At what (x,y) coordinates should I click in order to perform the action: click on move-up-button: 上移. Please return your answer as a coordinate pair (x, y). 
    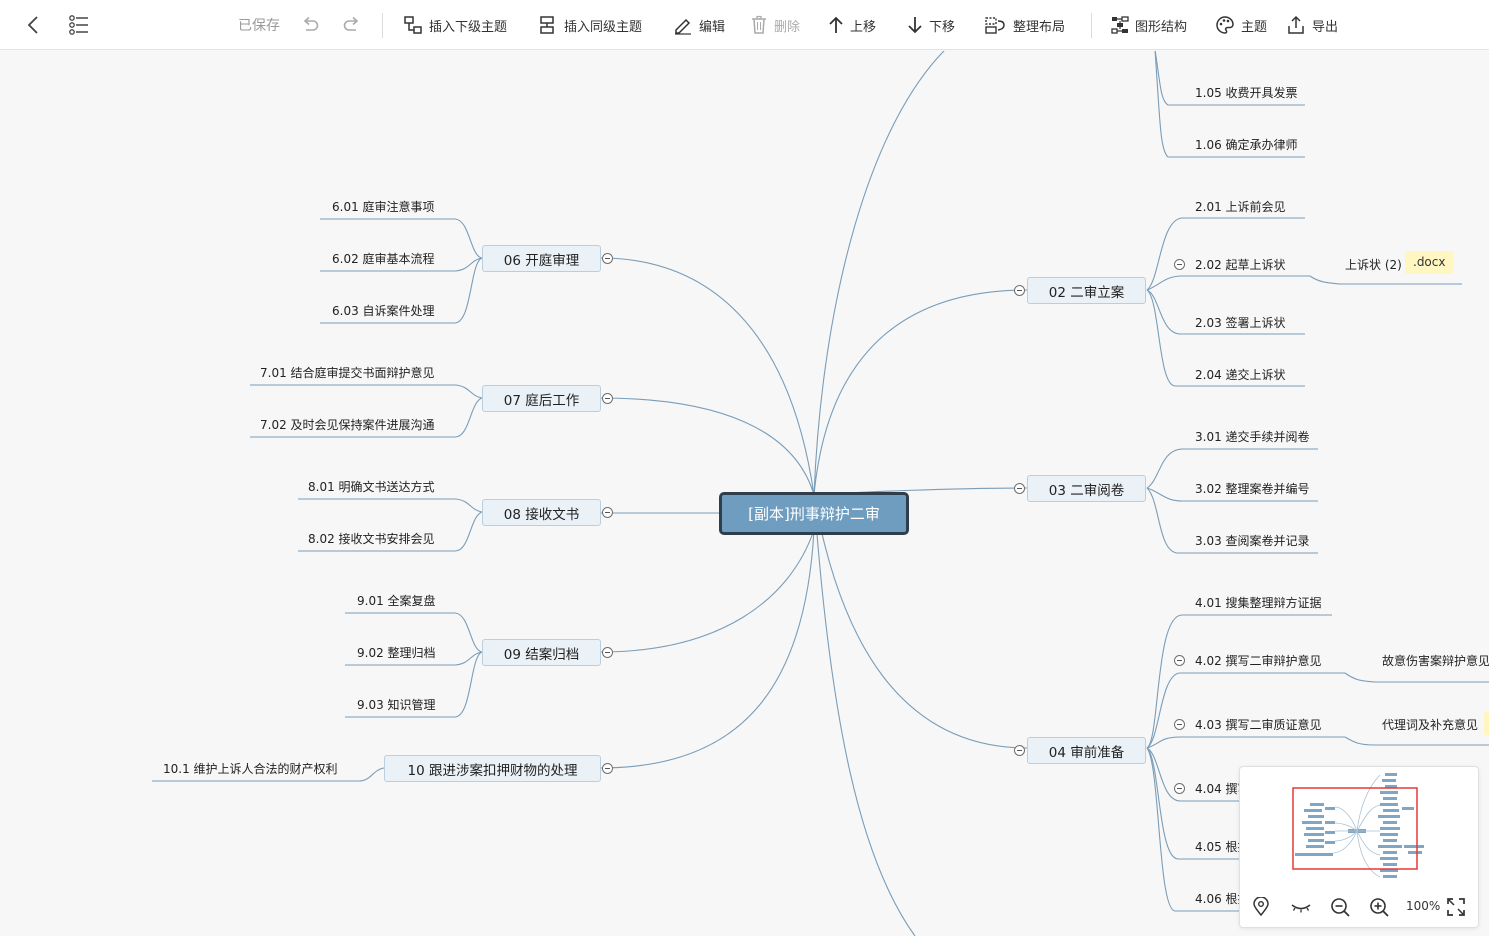
    Looking at the image, I should click on (852, 25).